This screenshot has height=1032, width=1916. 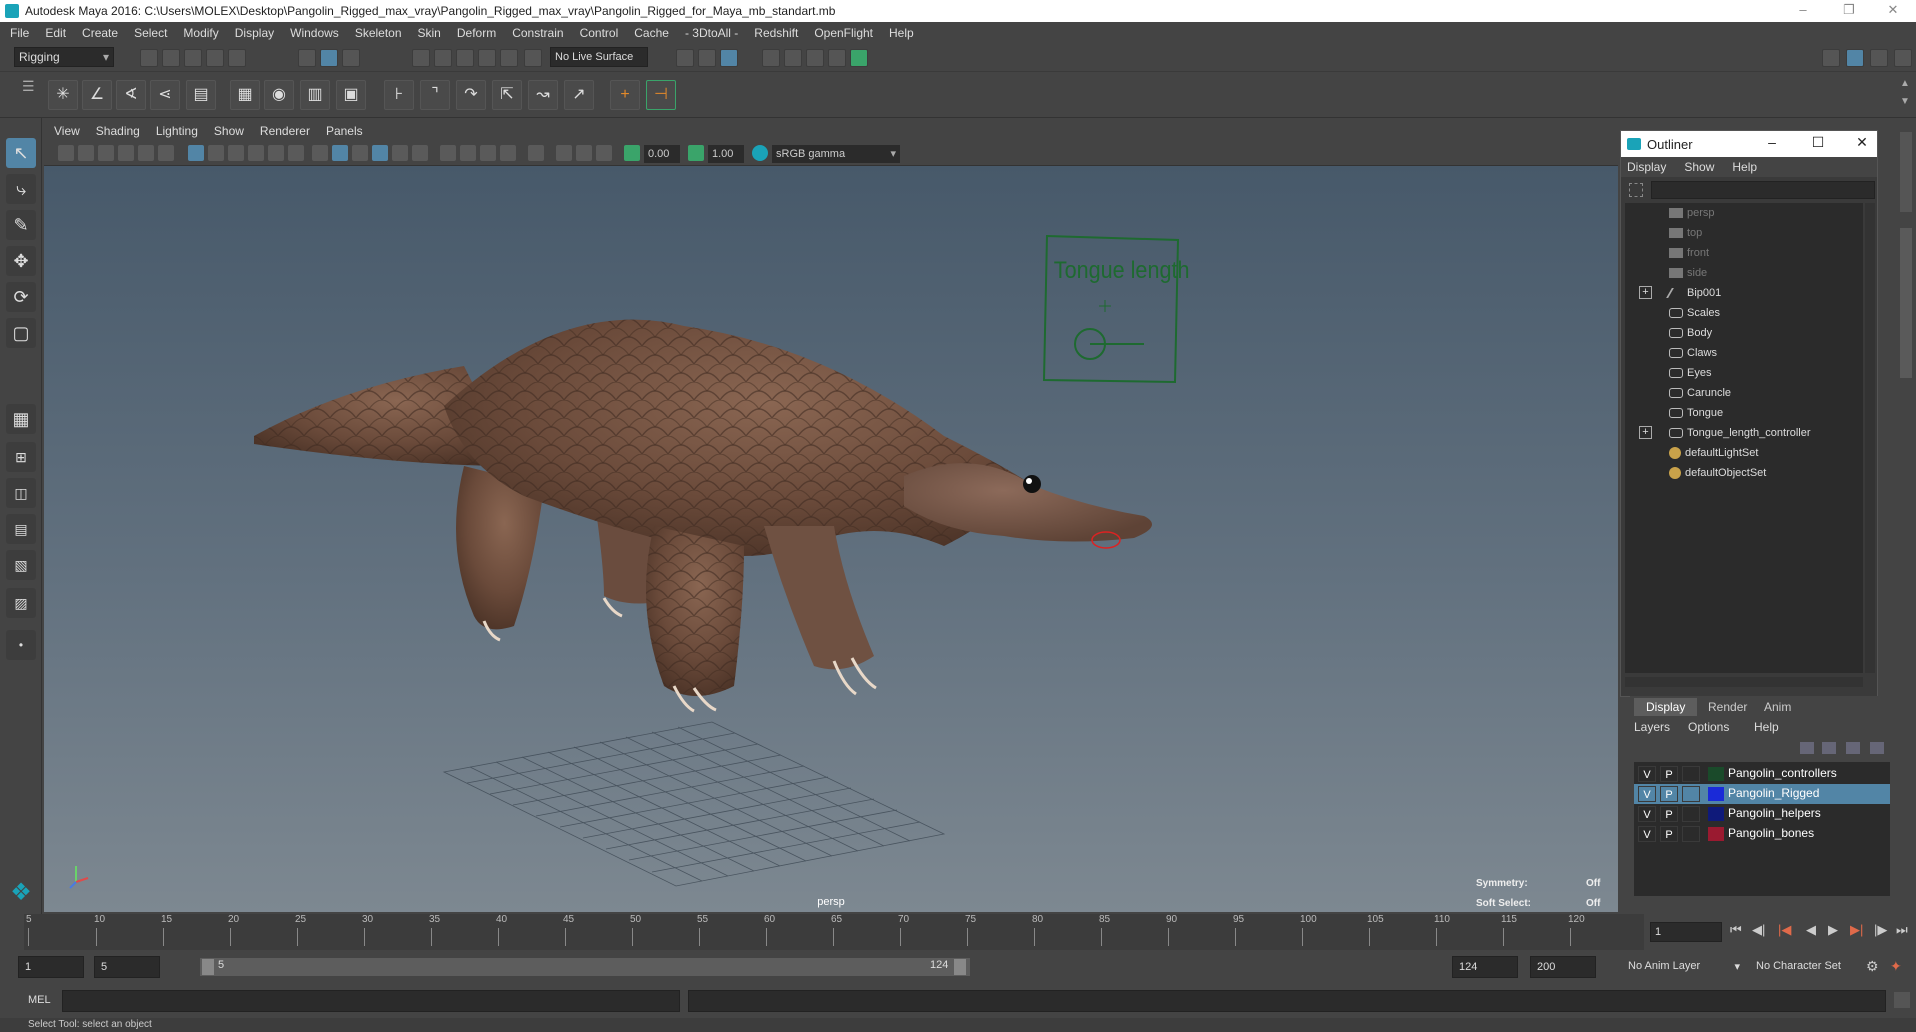 What do you see at coordinates (118, 131) in the screenshot?
I see `panel-menu-shading: Shading` at bounding box center [118, 131].